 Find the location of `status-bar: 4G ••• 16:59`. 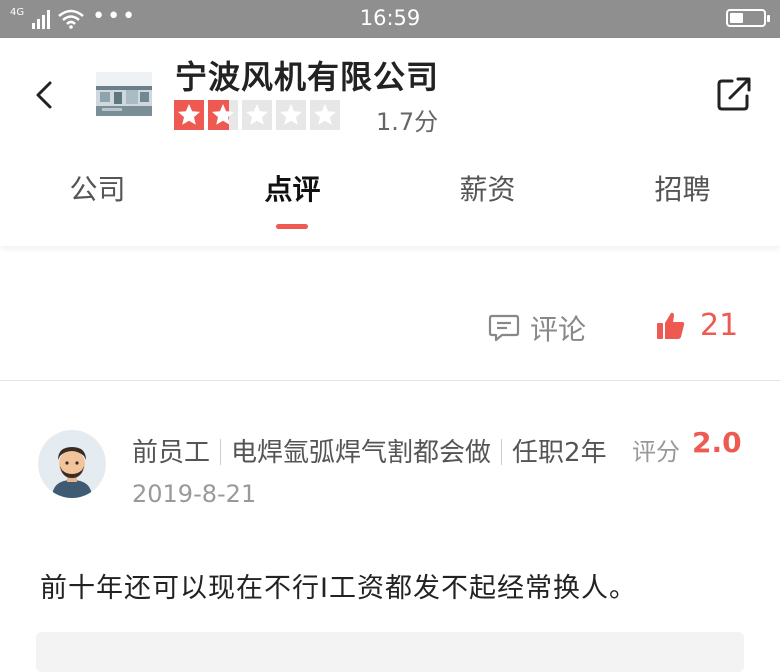

status-bar: 4G ••• 16:59 is located at coordinates (390, 19).